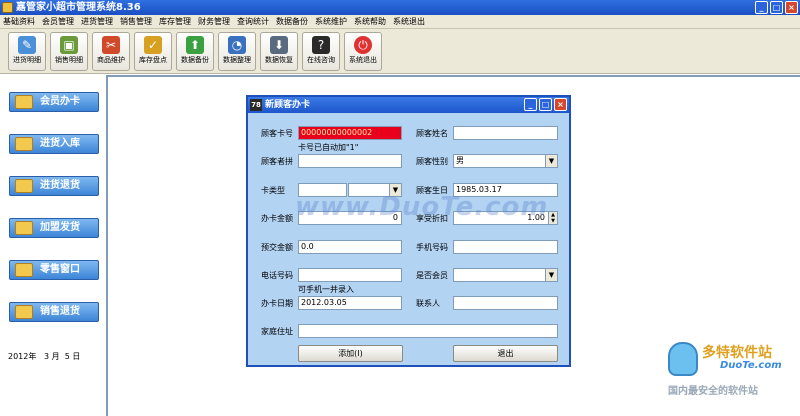 The height and width of the screenshot is (416, 800). Describe the element at coordinates (44, 356) in the screenshot. I see `current-date: 2012年 3 月 5 日` at that location.